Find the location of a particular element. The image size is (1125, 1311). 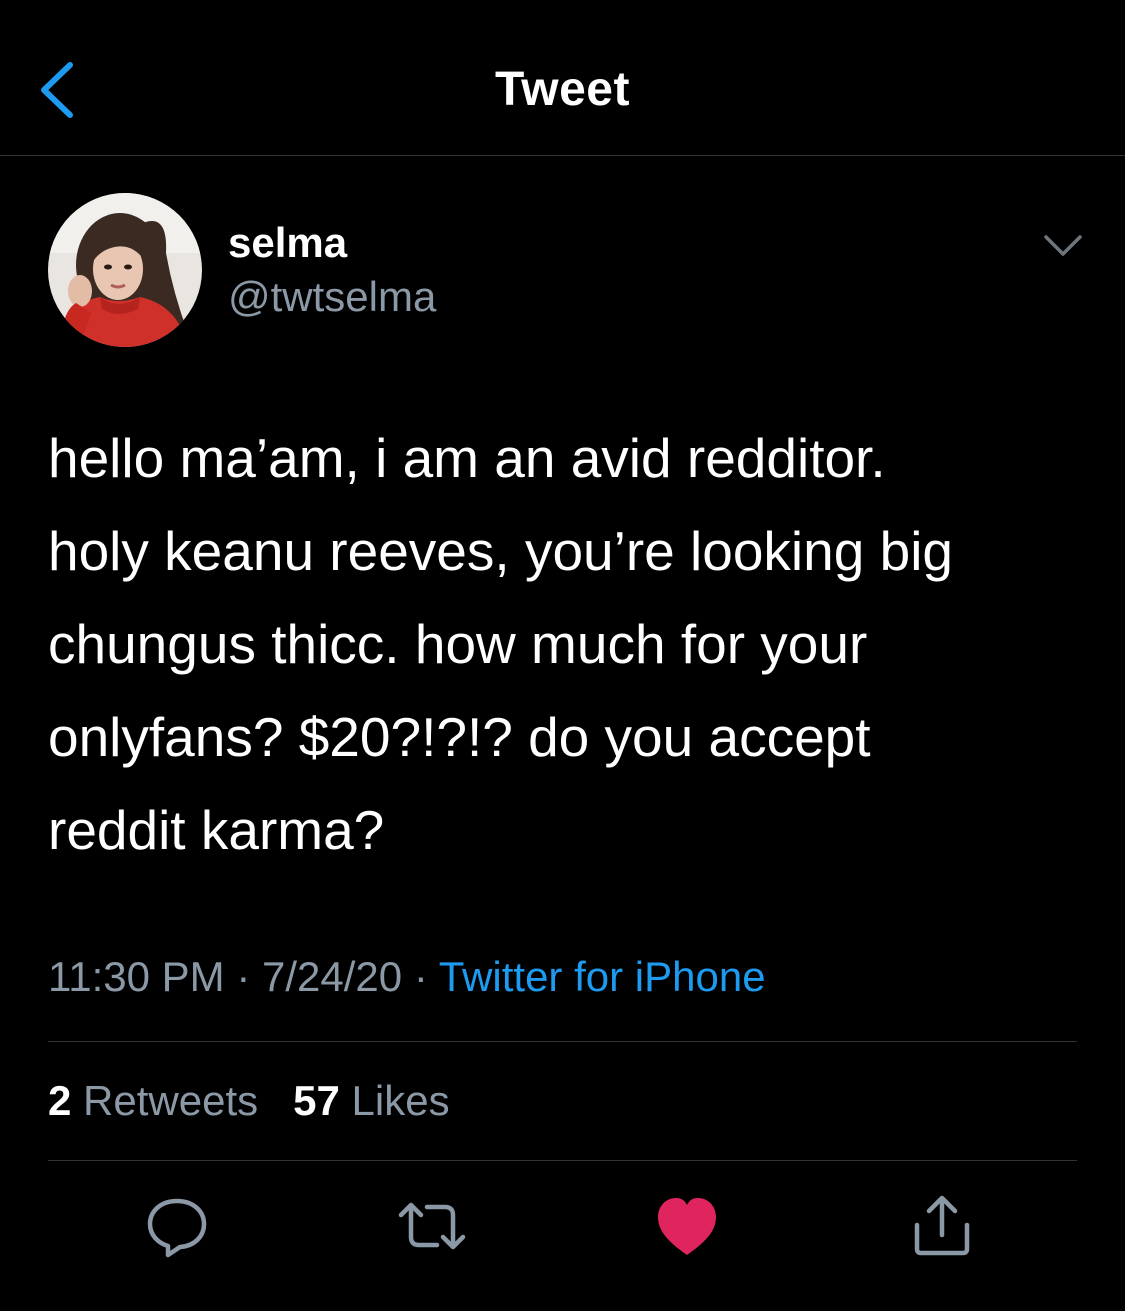

tweet-stats: 2 Retweets 57 Likes is located at coordinates (249, 1101).